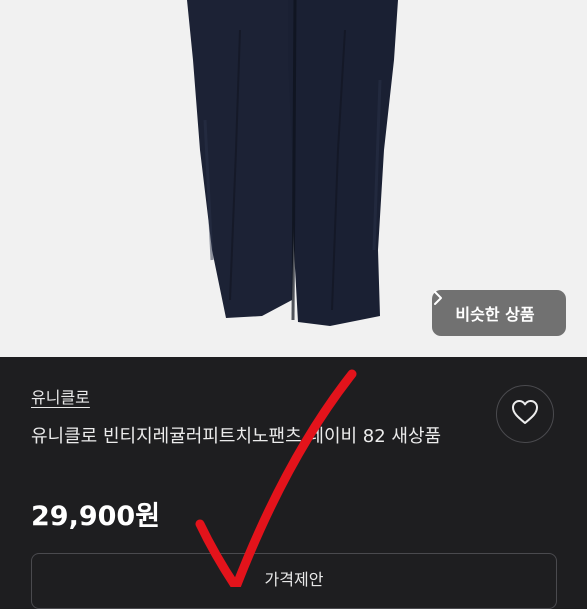 Image resolution: width=587 pixels, height=609 pixels. I want to click on heart-icon, so click(525, 414).